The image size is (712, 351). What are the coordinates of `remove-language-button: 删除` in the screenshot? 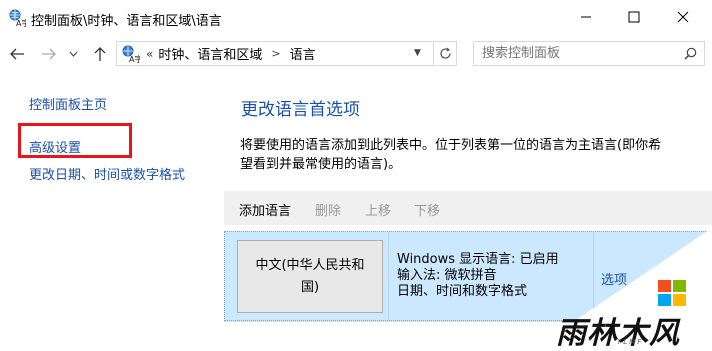 It's located at (328, 209).